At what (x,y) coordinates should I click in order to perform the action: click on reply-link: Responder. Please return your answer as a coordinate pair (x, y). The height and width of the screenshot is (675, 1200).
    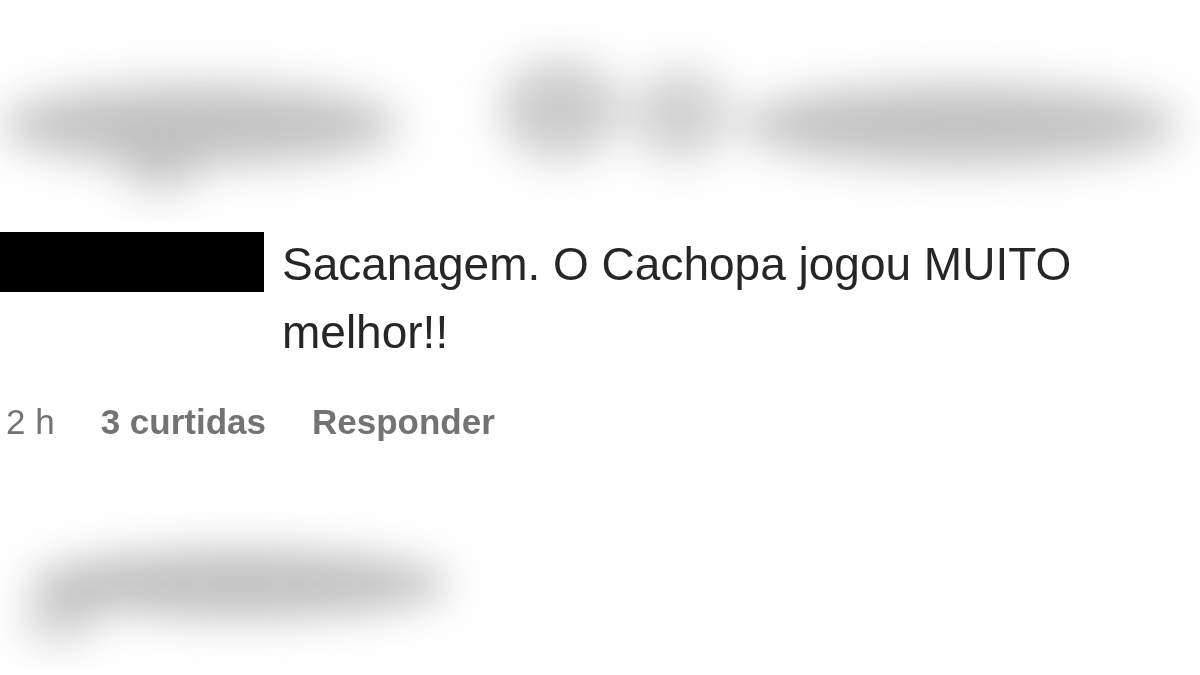
    Looking at the image, I should click on (403, 422).